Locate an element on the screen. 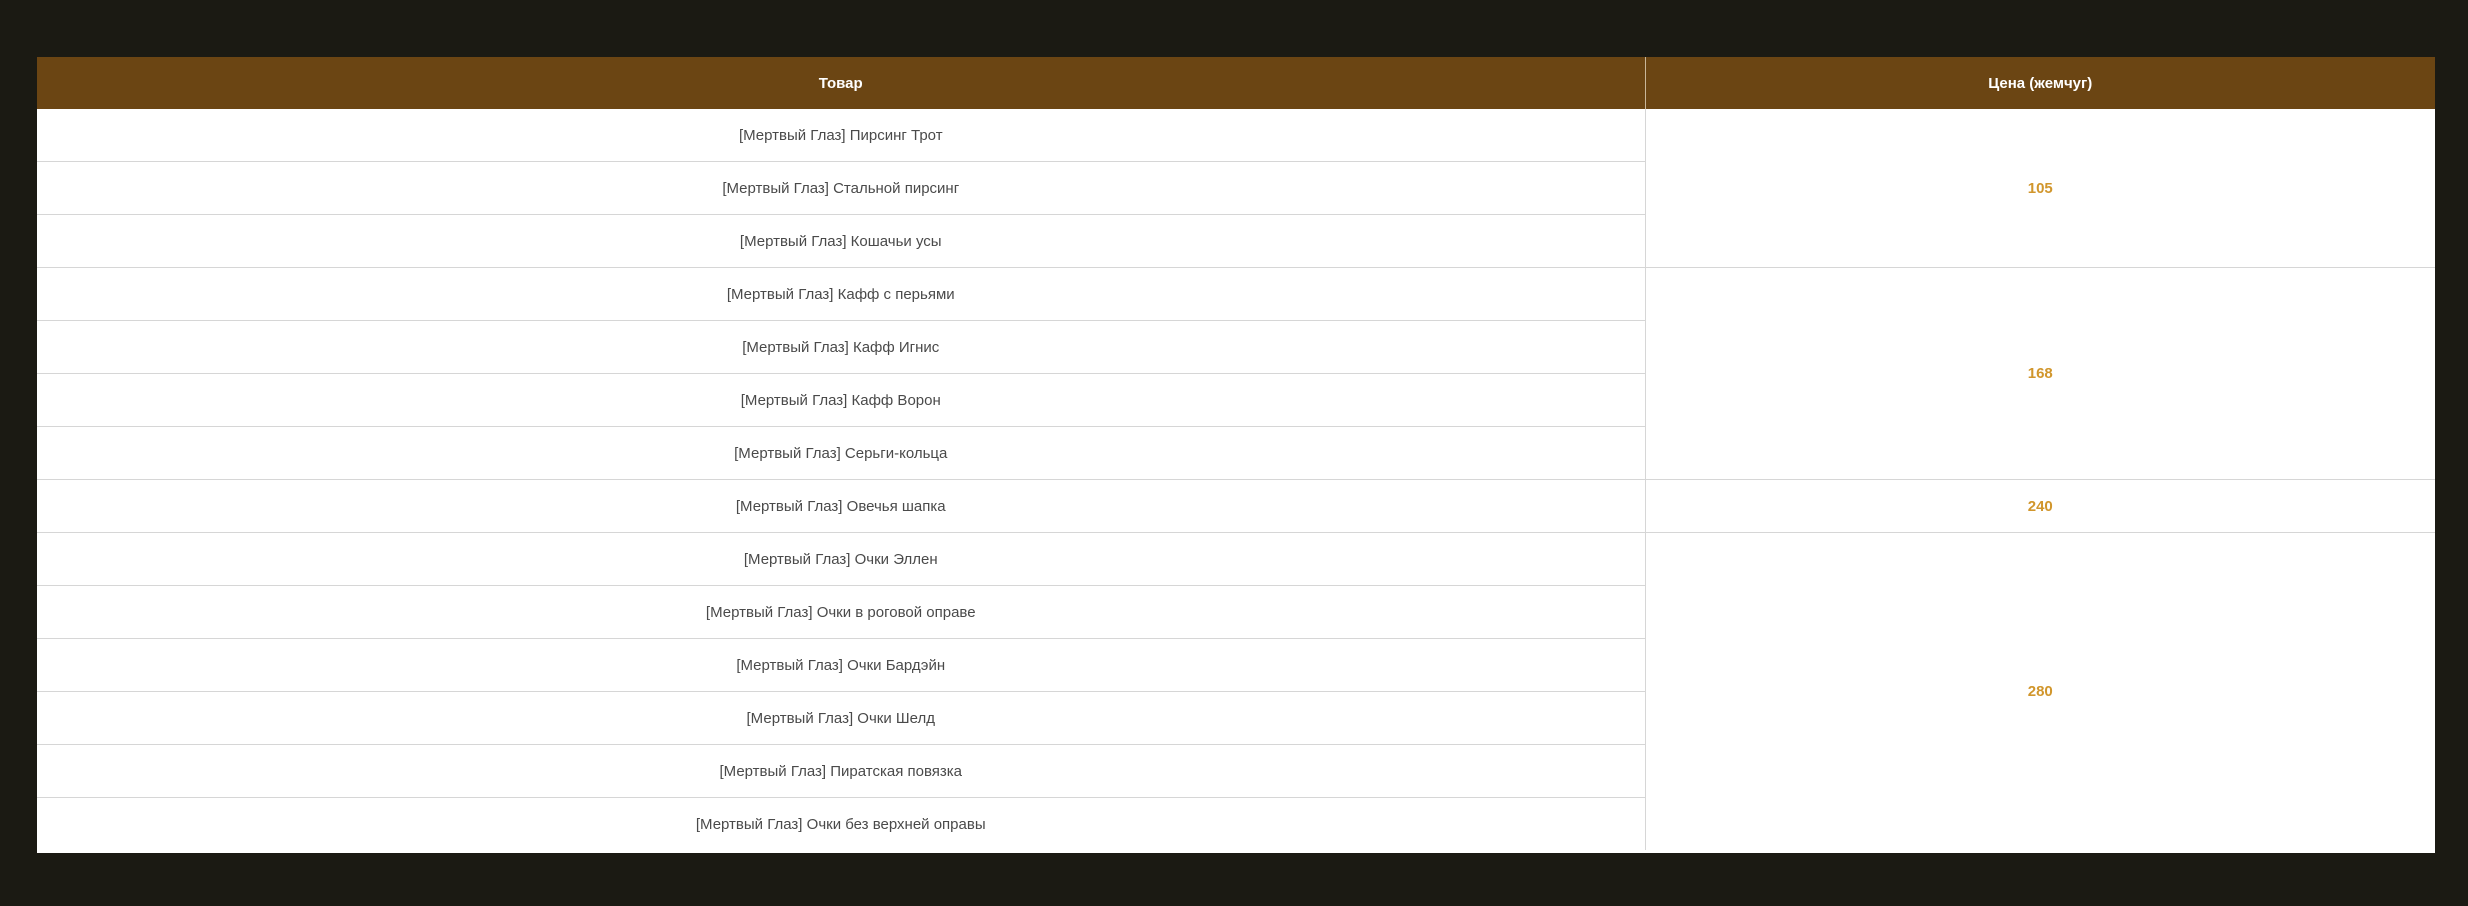 The image size is (2468, 906). column-header-price: Цена (жемчуг) is located at coordinates (2040, 83).